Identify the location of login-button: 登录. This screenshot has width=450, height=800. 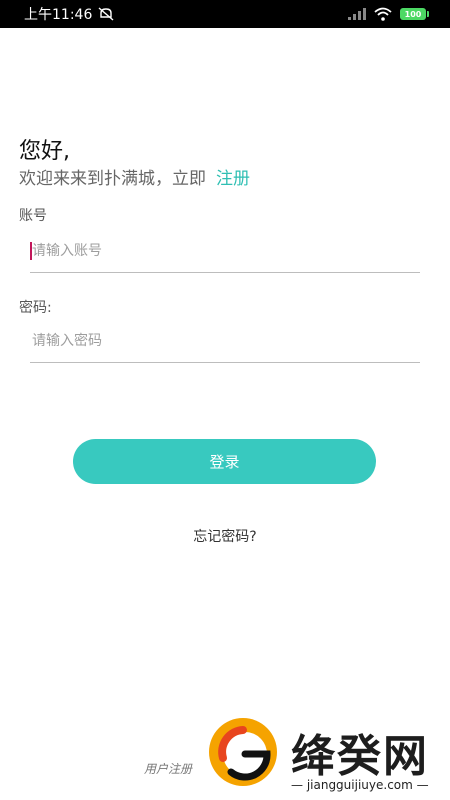
(224, 461).